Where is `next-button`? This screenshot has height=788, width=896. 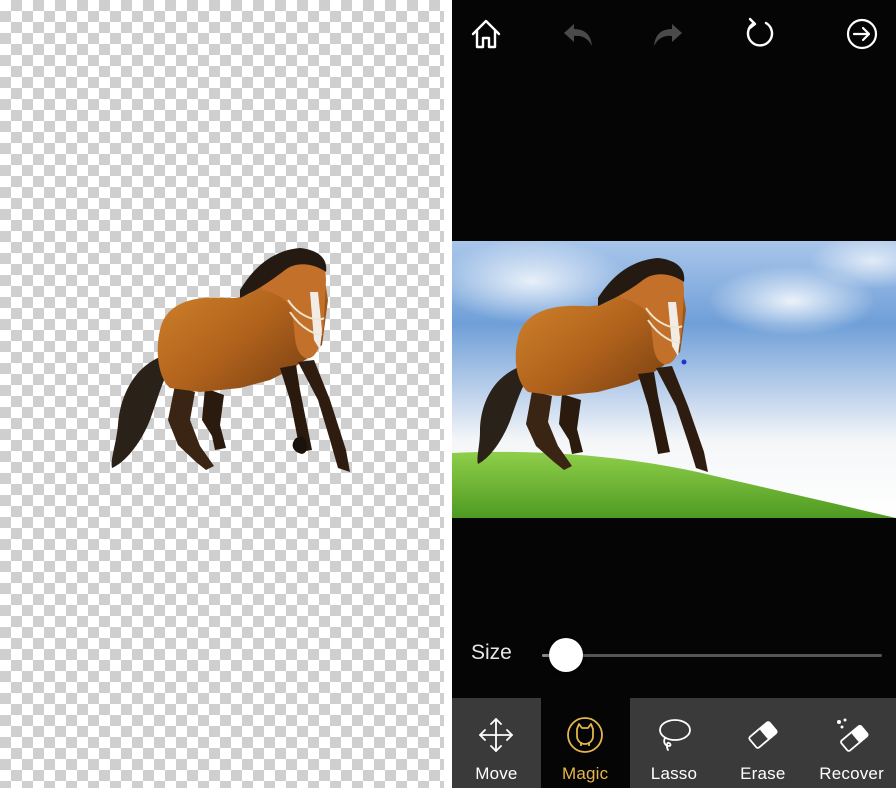 next-button is located at coordinates (862, 34).